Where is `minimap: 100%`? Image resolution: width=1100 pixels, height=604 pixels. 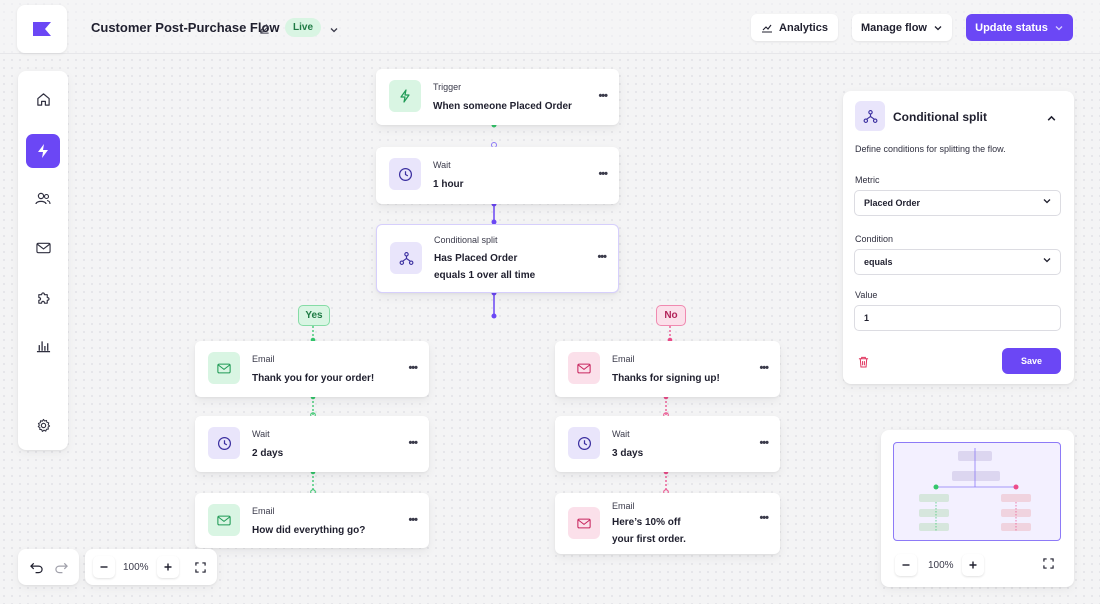 minimap: 100% is located at coordinates (977, 508).